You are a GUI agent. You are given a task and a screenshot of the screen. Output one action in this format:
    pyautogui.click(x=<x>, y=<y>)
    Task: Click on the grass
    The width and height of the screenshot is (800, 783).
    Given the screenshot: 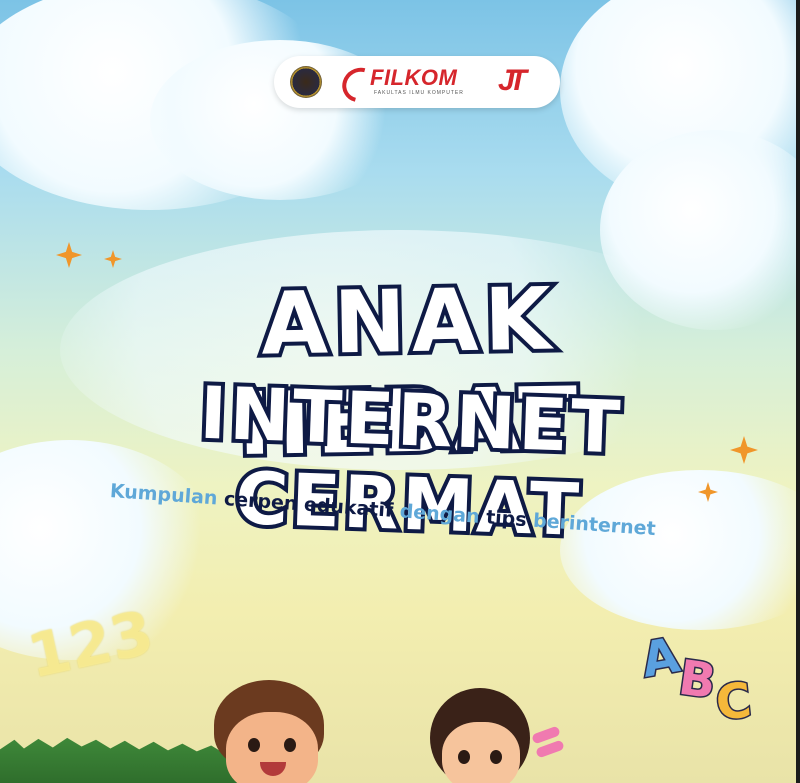 What is the action you would take?
    pyautogui.click(x=120, y=760)
    